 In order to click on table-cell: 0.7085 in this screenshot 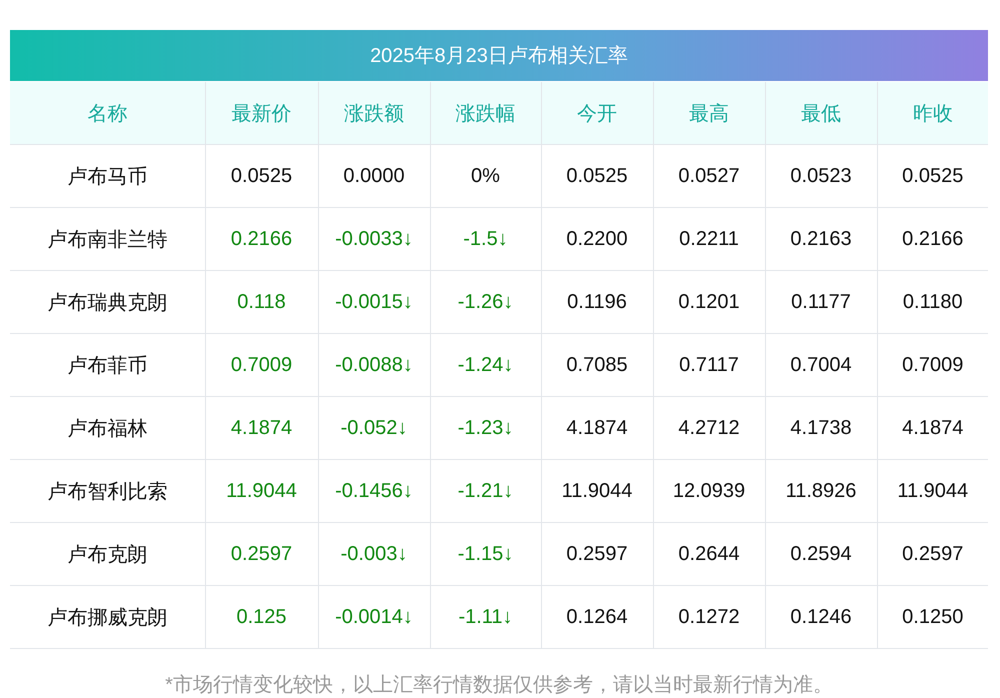, I will do `click(597, 365)`.